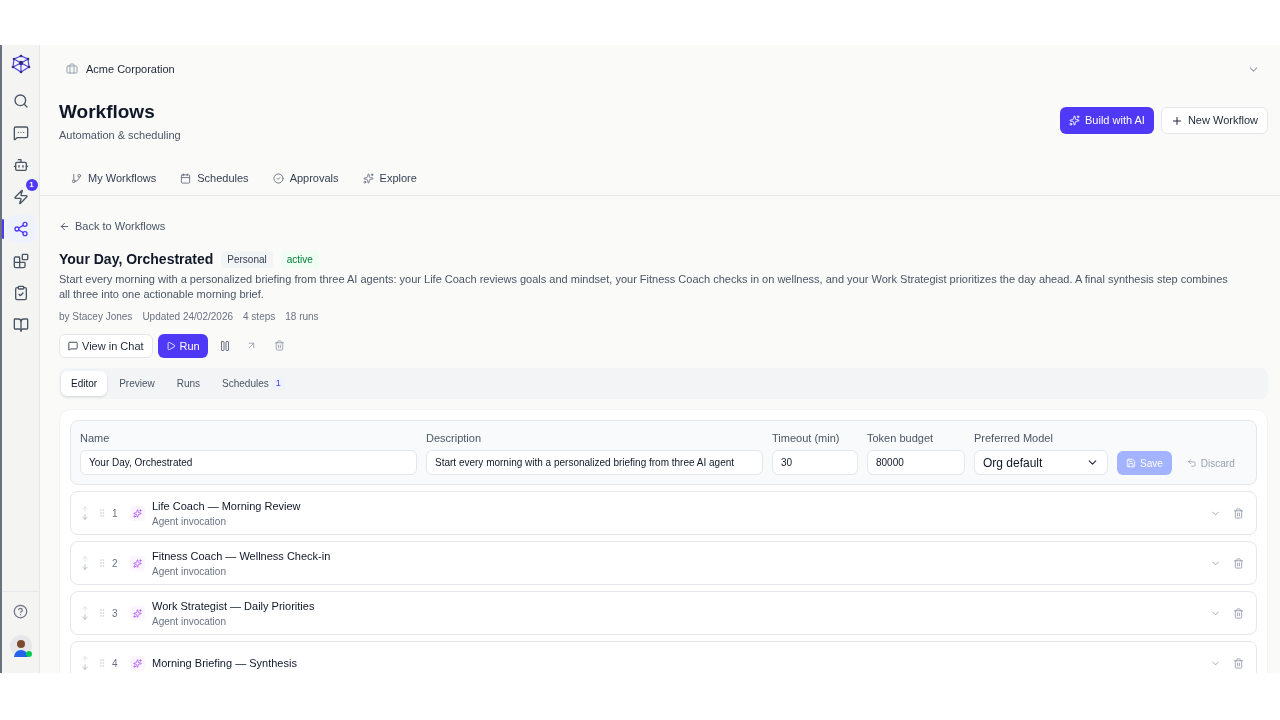 The width and height of the screenshot is (1280, 720). What do you see at coordinates (224, 663) in the screenshot?
I see `step-title: Morning Briefing — Synthesis` at bounding box center [224, 663].